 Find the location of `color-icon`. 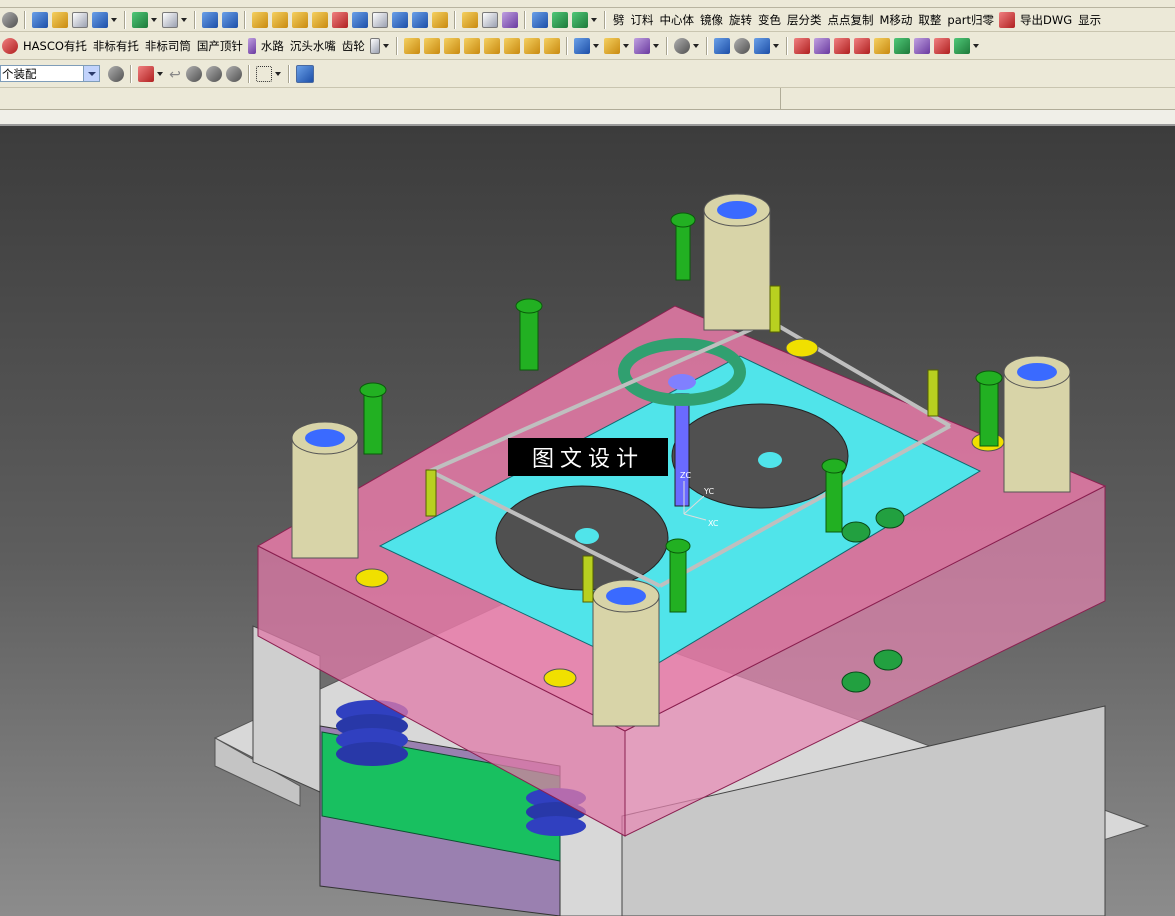

color-icon is located at coordinates (841, 45).